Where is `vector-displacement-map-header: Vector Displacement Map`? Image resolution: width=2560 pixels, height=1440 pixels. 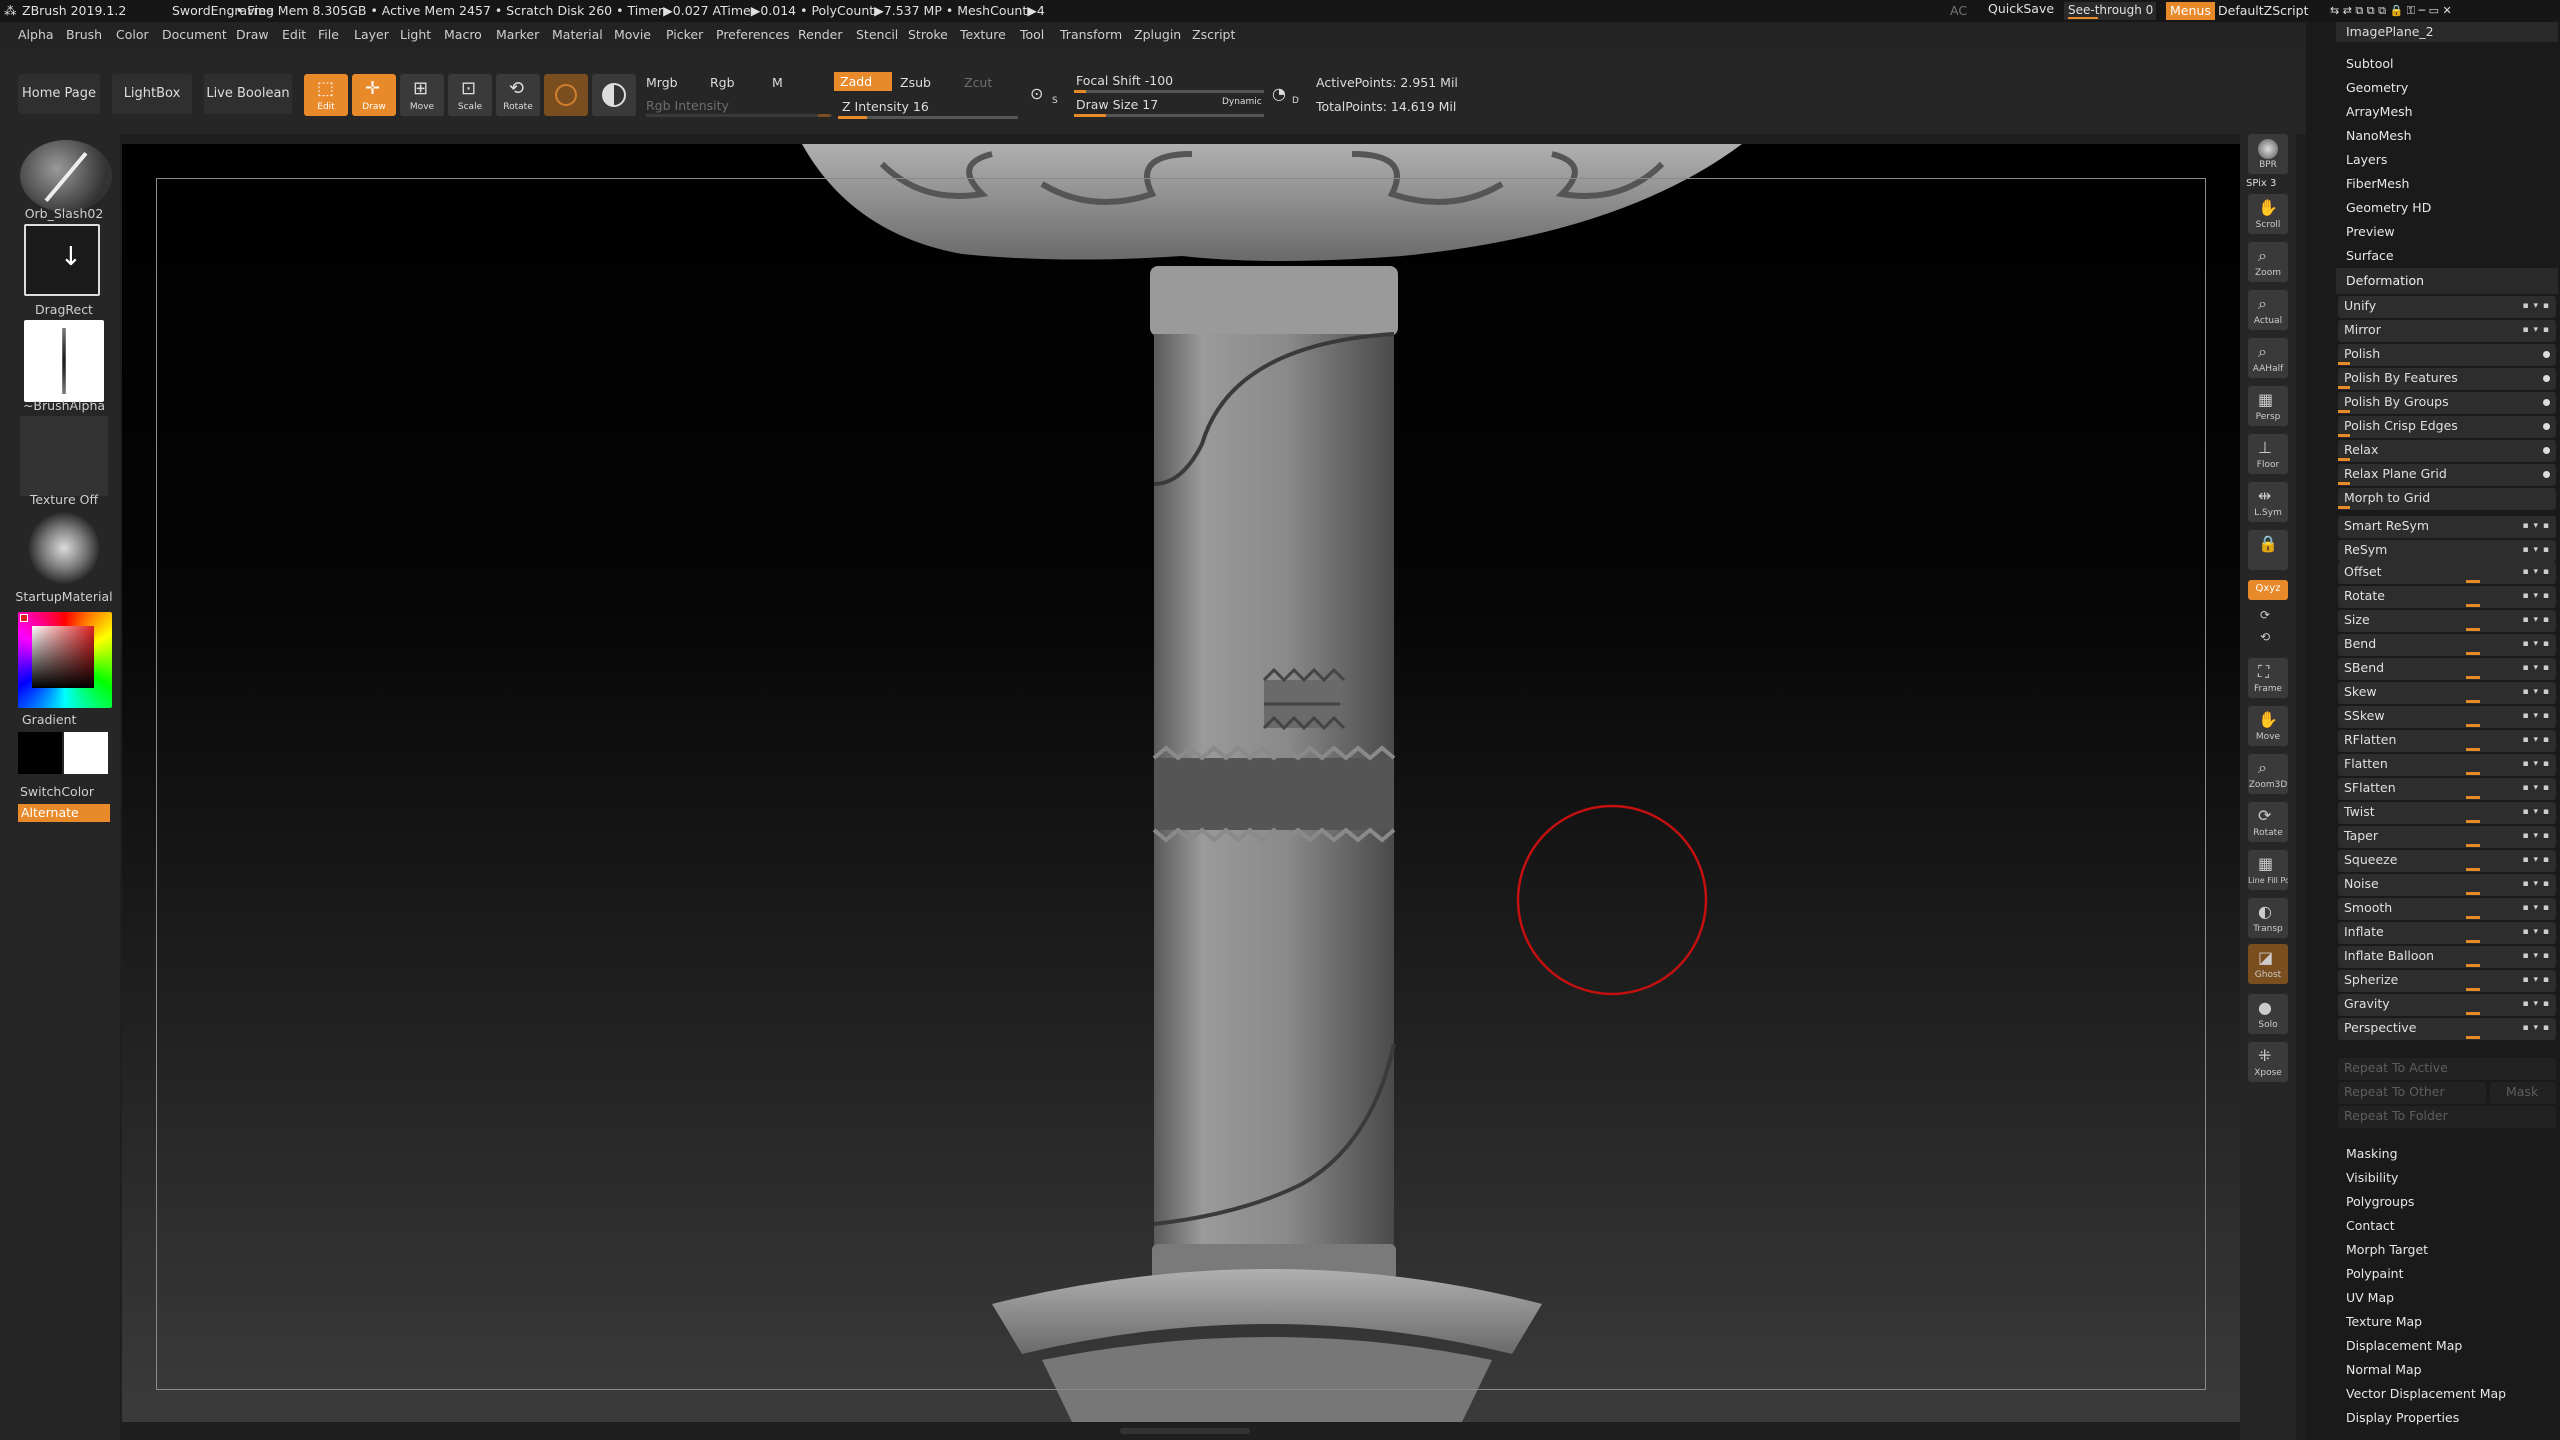 vector-displacement-map-header: Vector Displacement Map is located at coordinates (2426, 1393).